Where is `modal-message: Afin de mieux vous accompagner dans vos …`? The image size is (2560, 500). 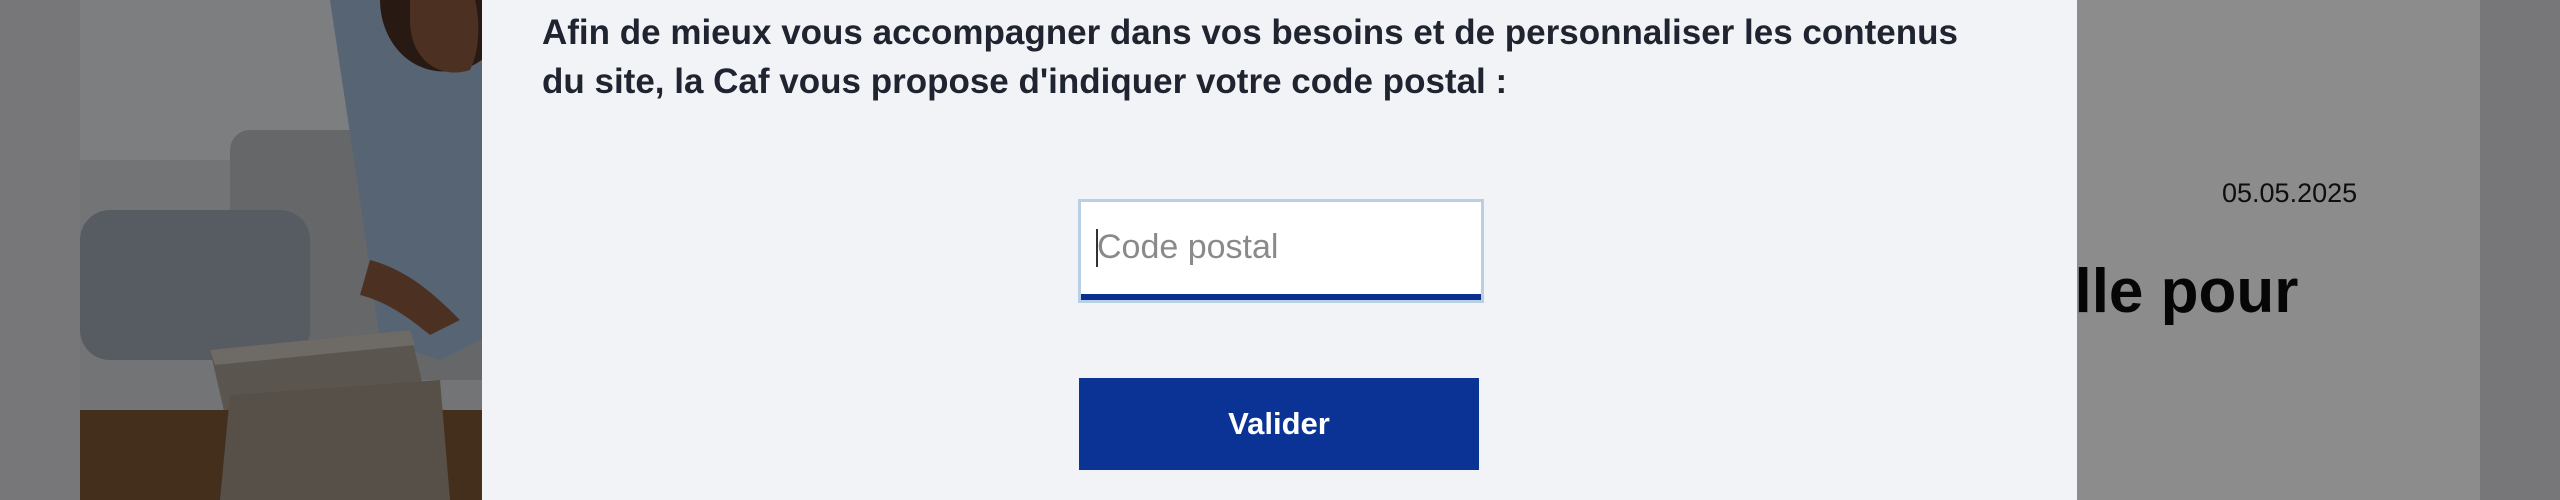 modal-message: Afin de mieux vous accompagner dans vos … is located at coordinates (1250, 57).